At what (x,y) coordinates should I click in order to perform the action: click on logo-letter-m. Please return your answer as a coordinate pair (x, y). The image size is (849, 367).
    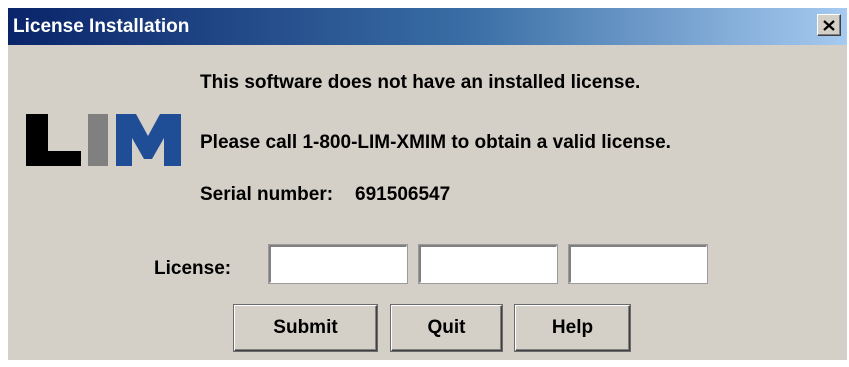
    Looking at the image, I should click on (148, 140).